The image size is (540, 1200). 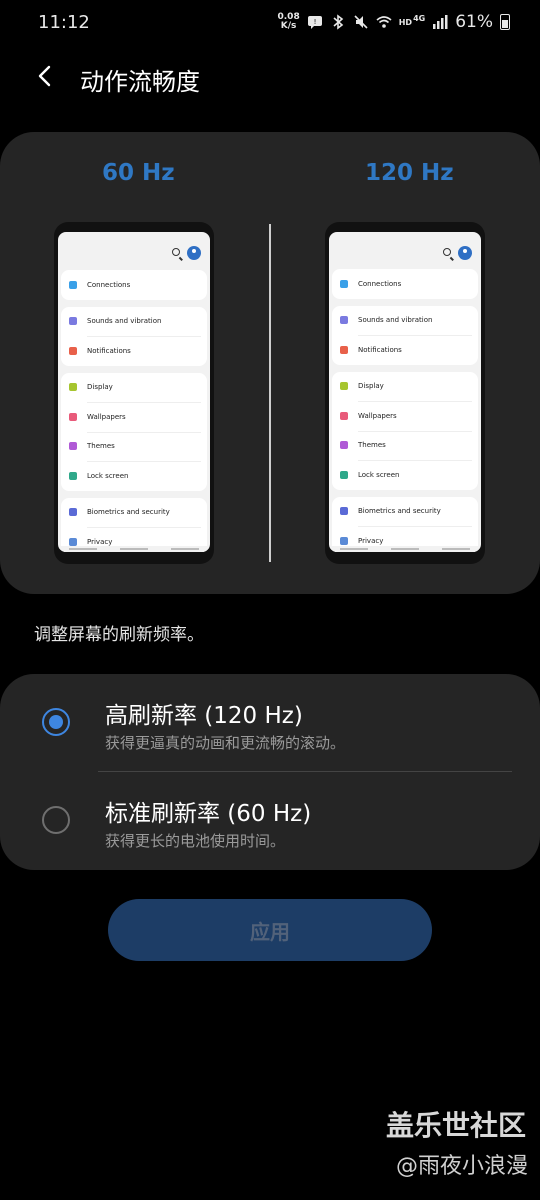 What do you see at coordinates (56, 722) in the screenshot?
I see `radio-button-selected` at bounding box center [56, 722].